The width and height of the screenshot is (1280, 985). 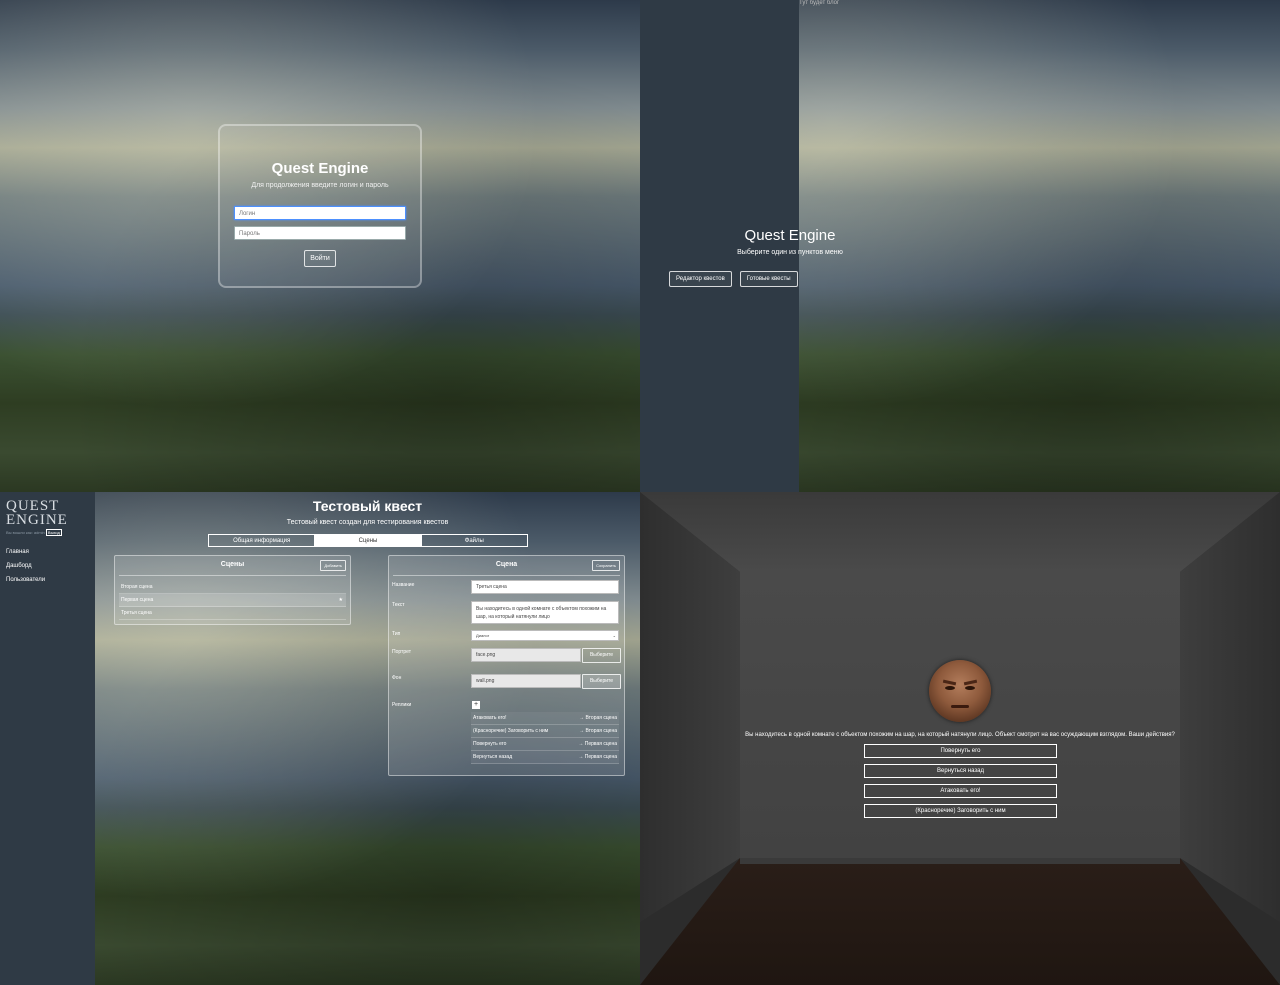 I want to click on quest-title: Тестовый квест, so click(x=367, y=506).